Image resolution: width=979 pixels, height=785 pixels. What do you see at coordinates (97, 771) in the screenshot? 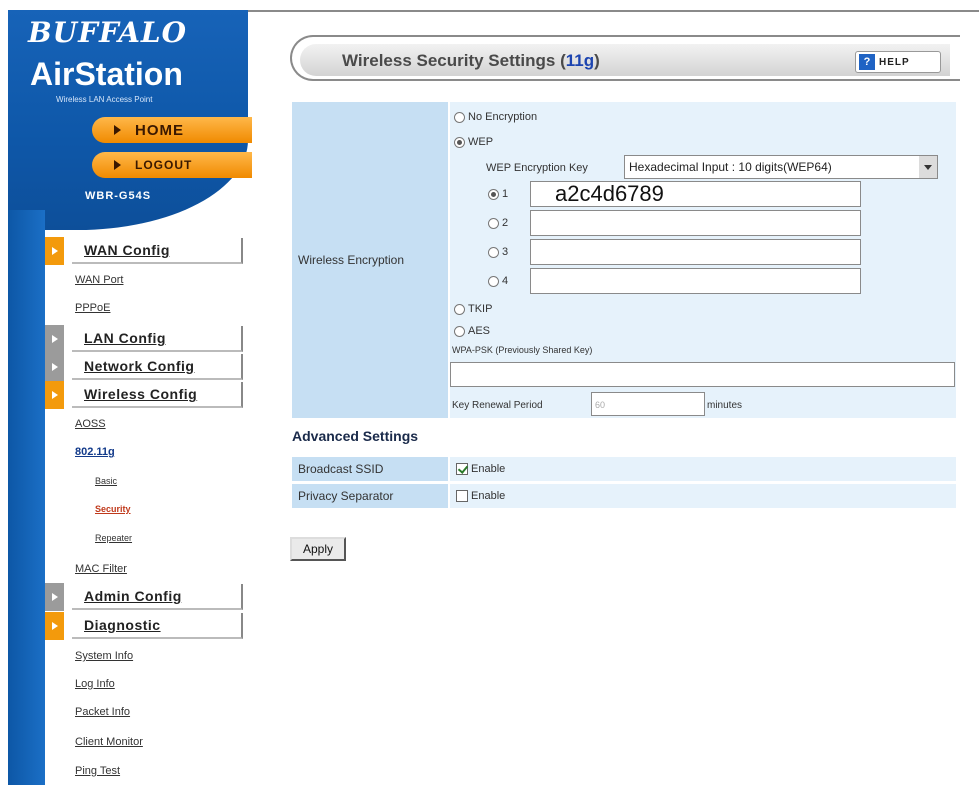
I see `sidebar-item-ping-test: Ping Test` at bounding box center [97, 771].